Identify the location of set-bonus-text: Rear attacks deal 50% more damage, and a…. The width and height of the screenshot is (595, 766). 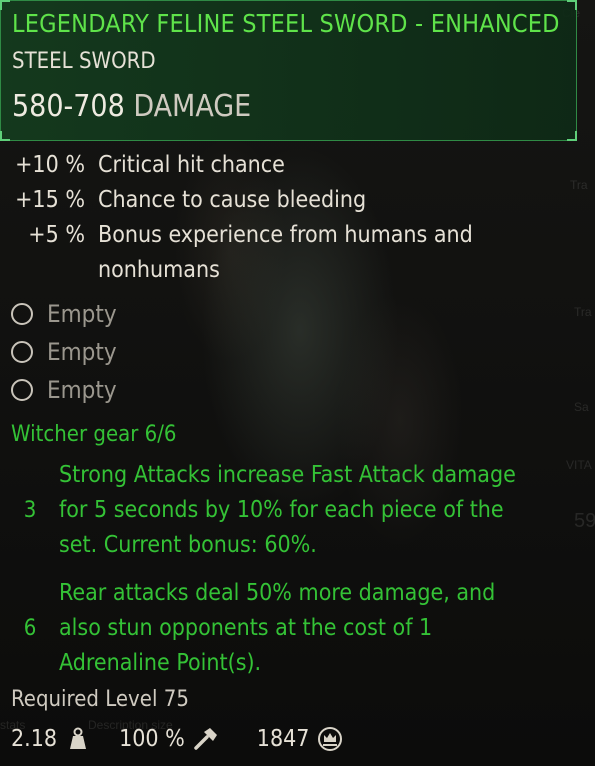
(277, 628).